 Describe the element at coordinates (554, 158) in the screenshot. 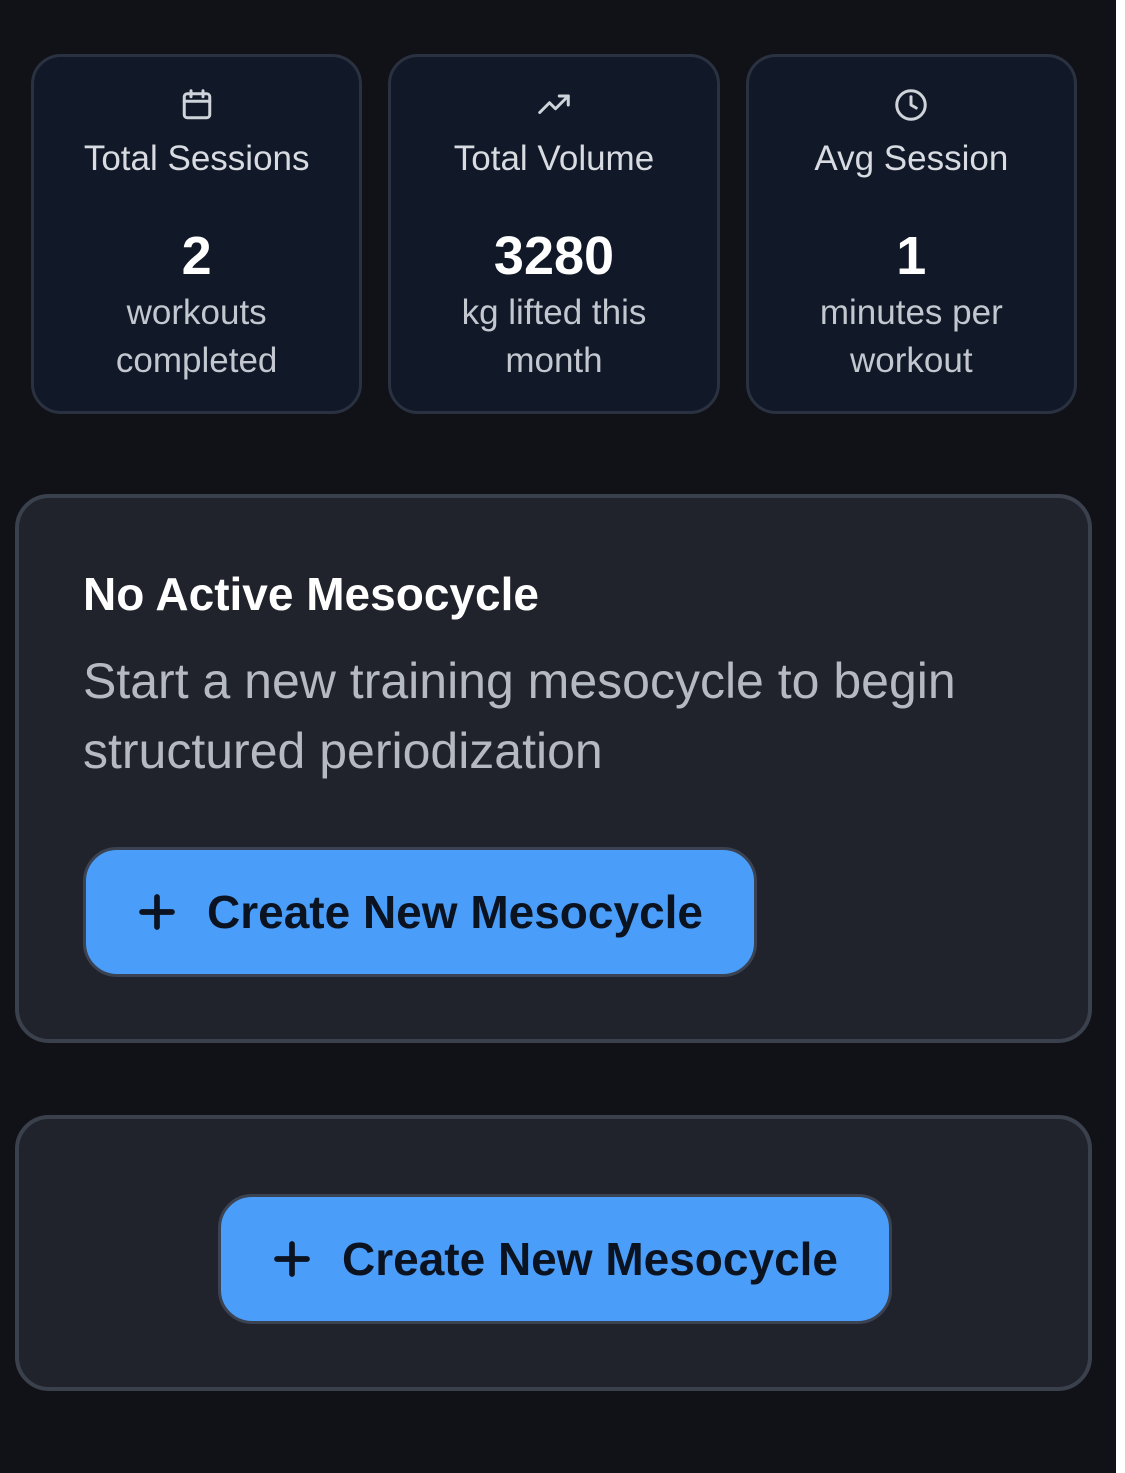

I see `stat-title: Total Volume` at that location.